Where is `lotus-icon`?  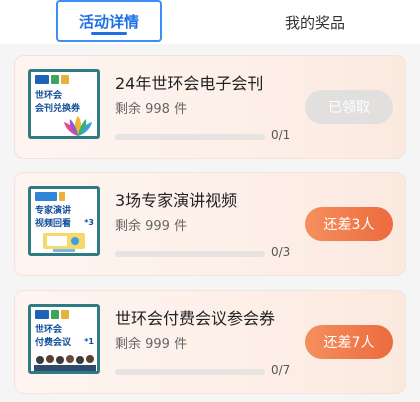
lotus-icon is located at coordinates (78, 126).